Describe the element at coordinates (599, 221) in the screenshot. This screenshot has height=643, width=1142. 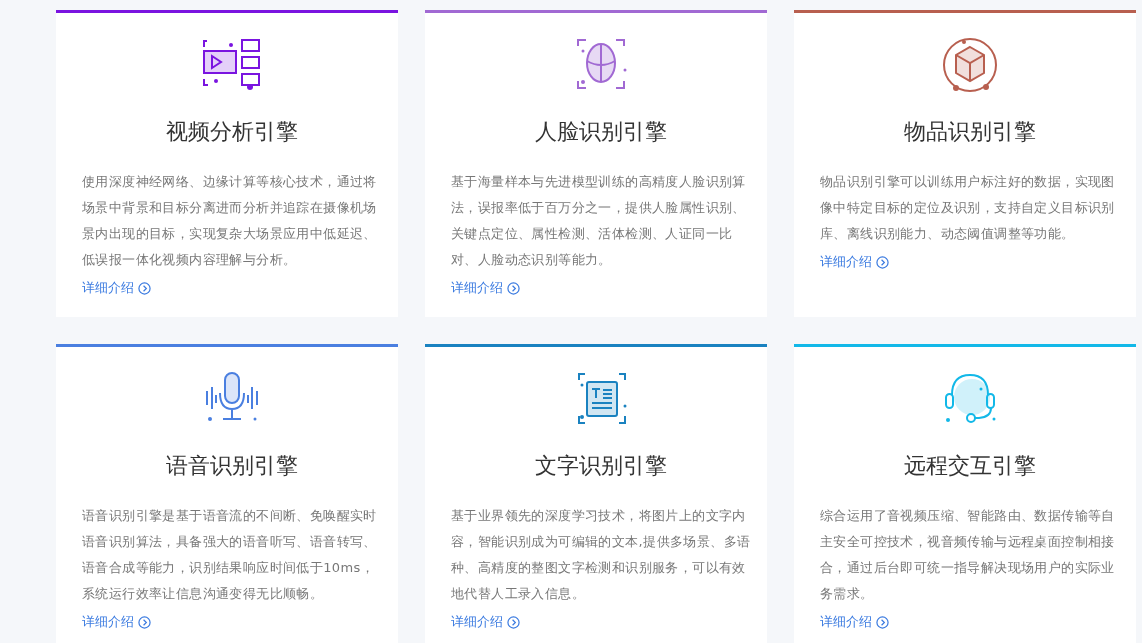
I see `card-description: 基于海量样本与先进模型训练的高精度人脸识别算法，误报率低于百万分之一，提供人脸属性识别、关键点定位、属性检测、活体检测、人证同一比对、人脸动态识别等能力。` at that location.